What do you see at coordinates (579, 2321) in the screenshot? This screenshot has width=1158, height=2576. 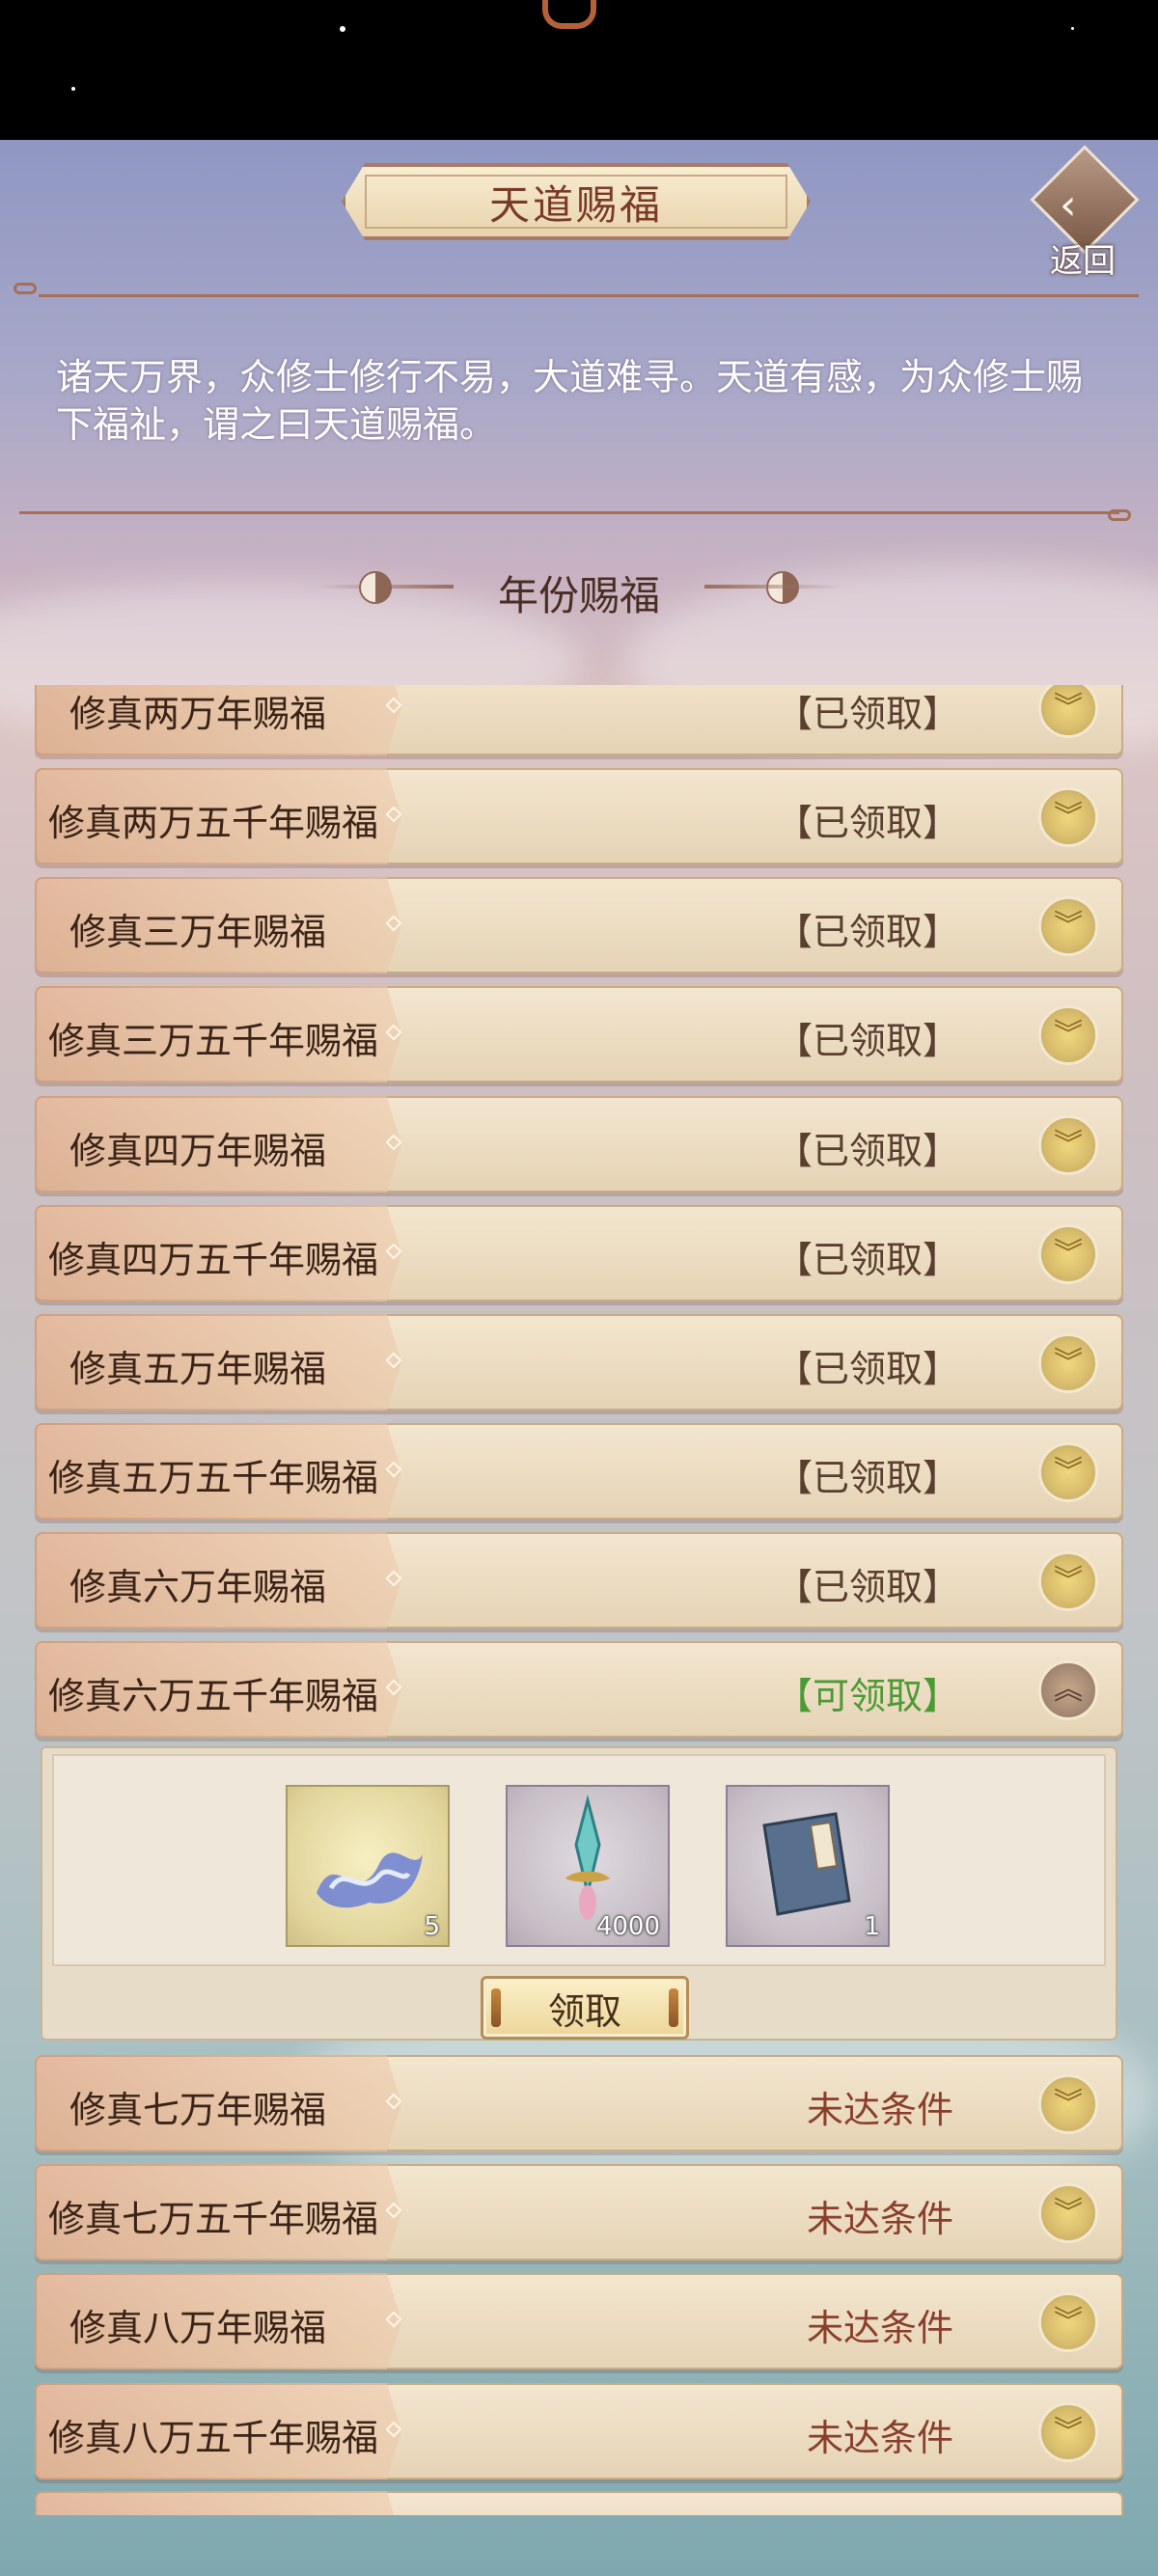 I see `list-item: 修真八万年赐福 未达条件 ︾` at bounding box center [579, 2321].